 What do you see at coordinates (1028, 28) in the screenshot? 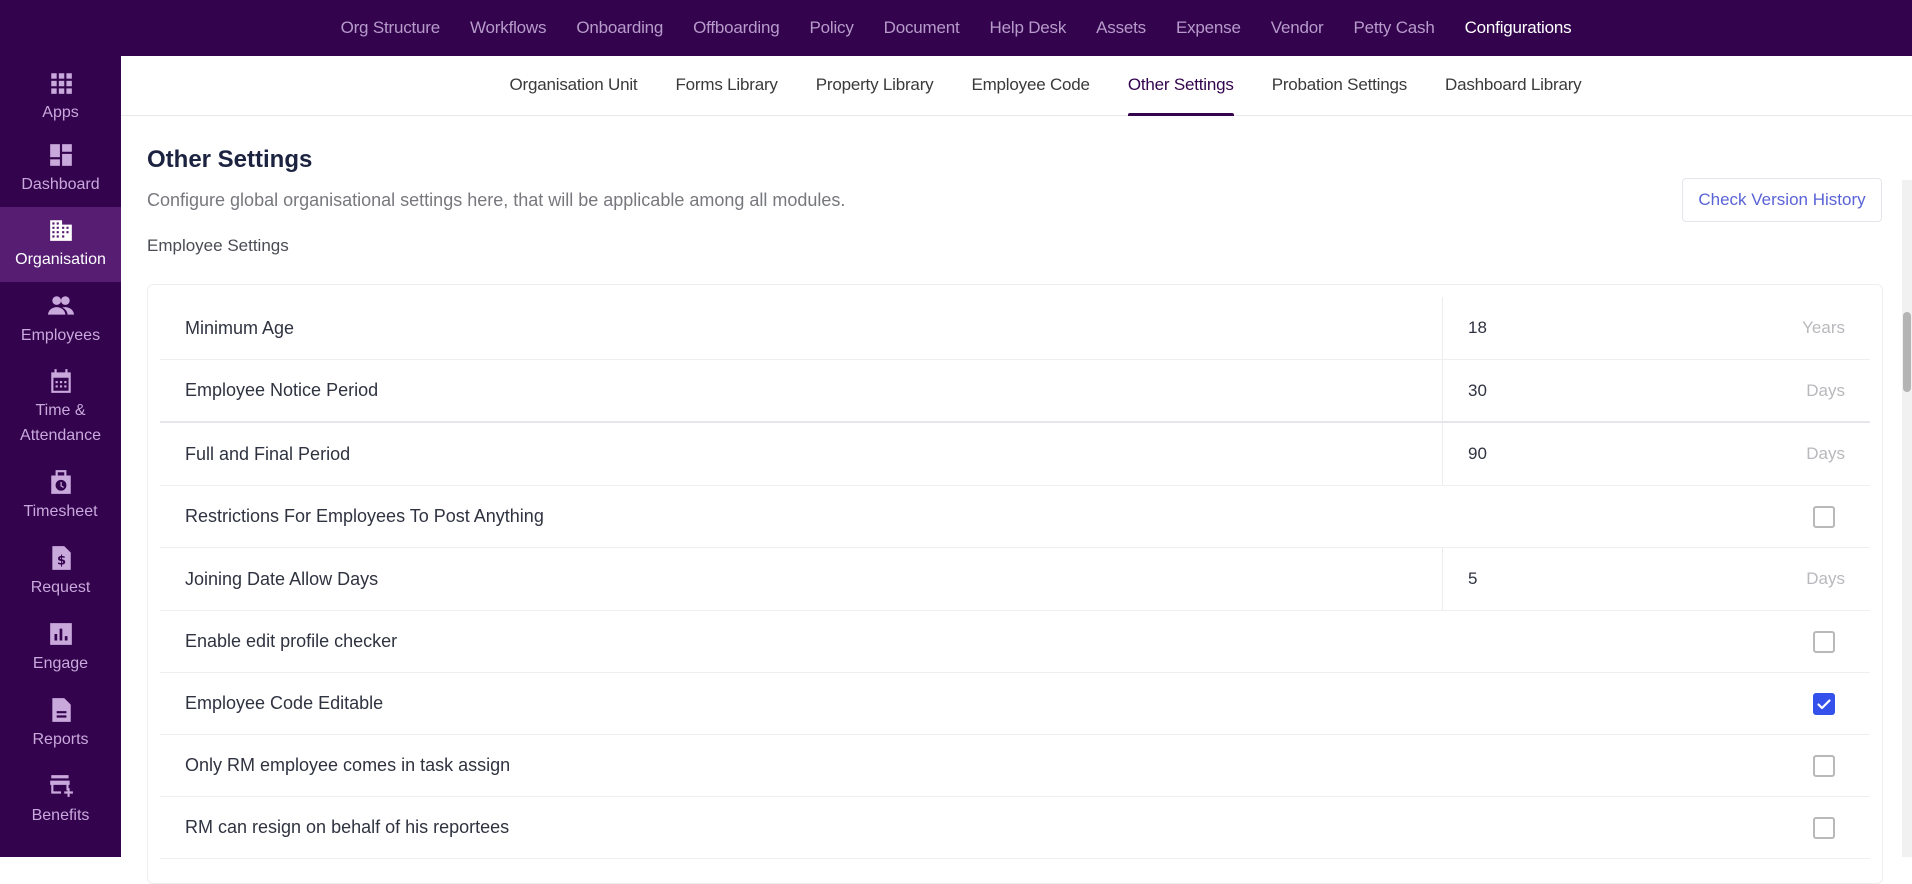
I see `topnav-help-desk: Help Desk` at bounding box center [1028, 28].